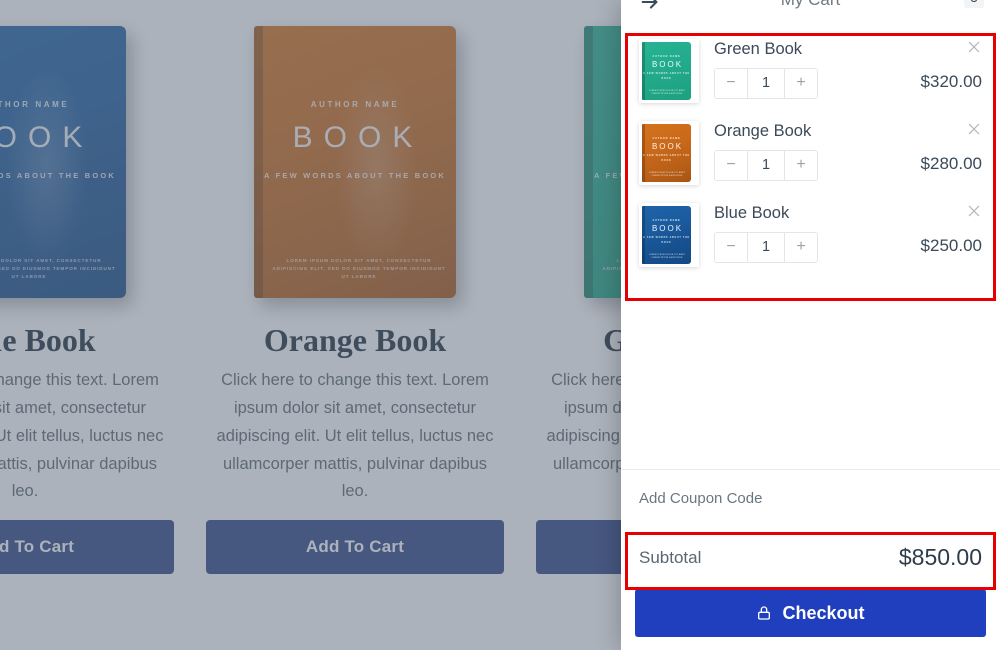  What do you see at coordinates (939, 235) in the screenshot?
I see `cart-item-right: $250.00` at bounding box center [939, 235].